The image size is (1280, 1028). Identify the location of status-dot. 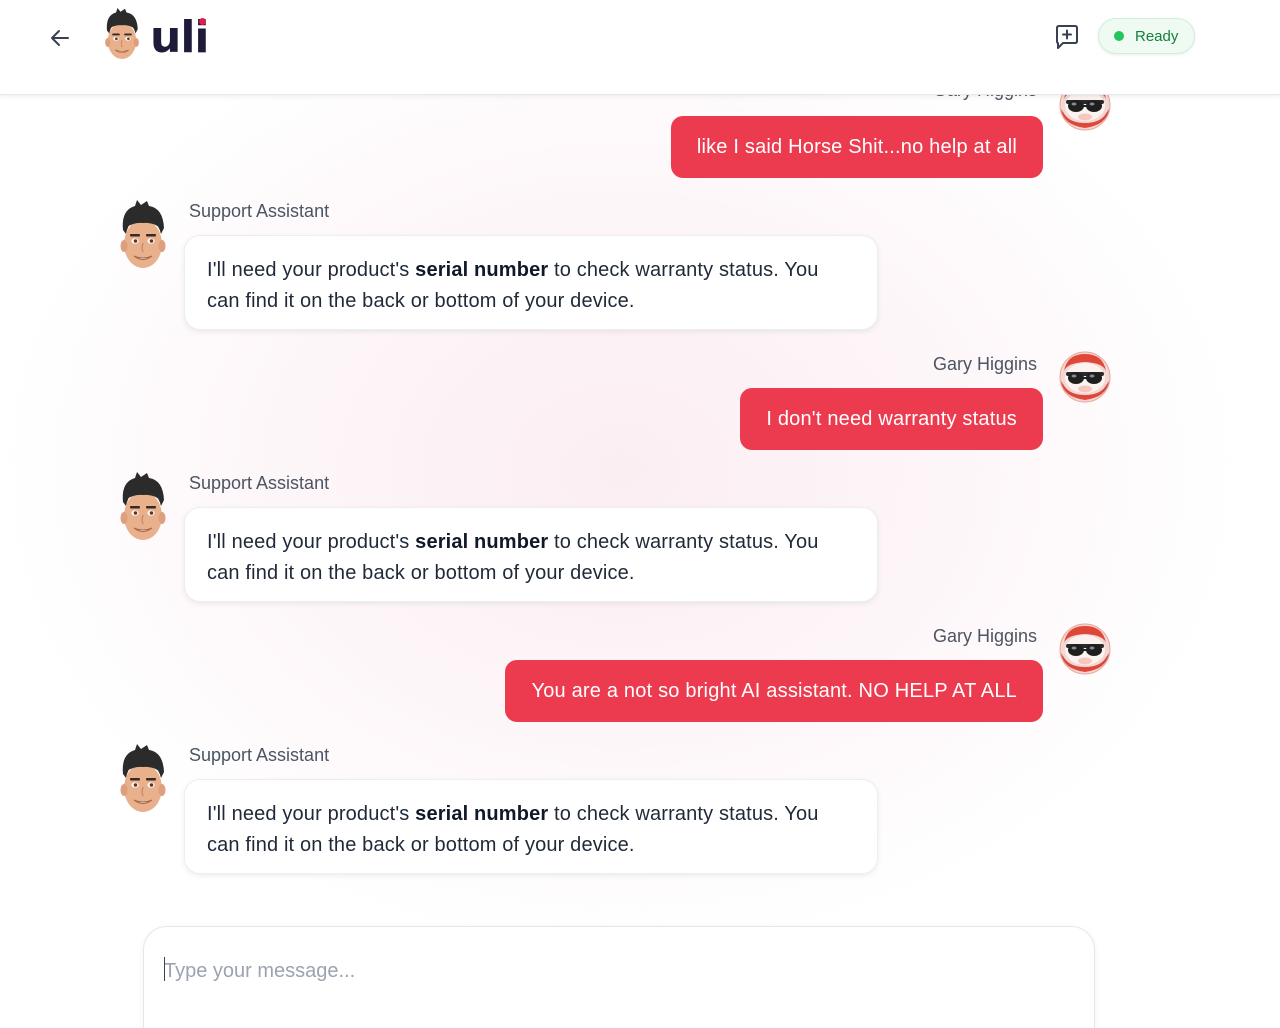
(1119, 36).